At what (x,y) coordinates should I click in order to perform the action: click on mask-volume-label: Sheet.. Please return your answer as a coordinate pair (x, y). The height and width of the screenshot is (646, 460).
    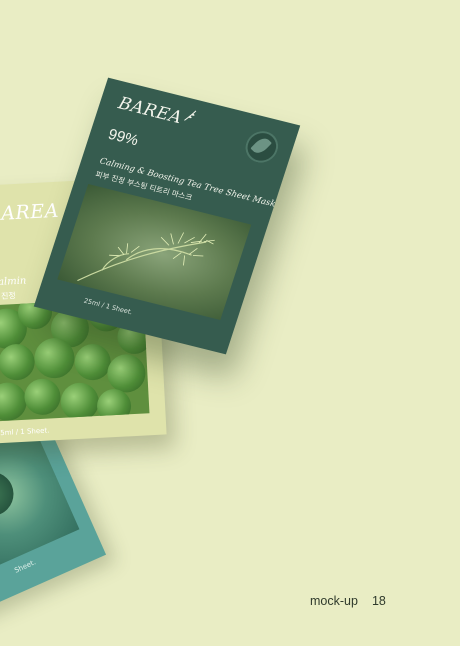
    Looking at the image, I should click on (25, 566).